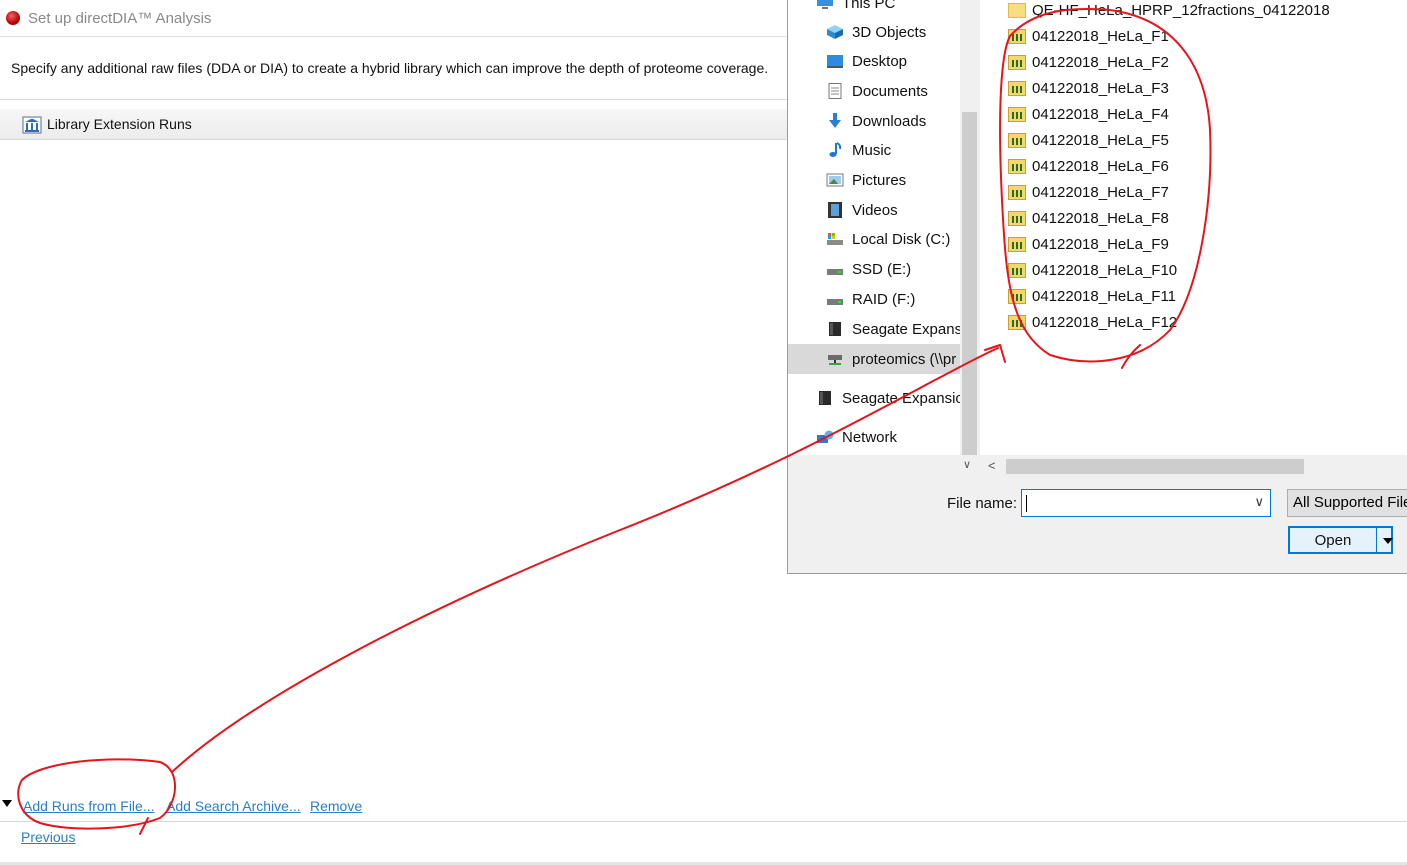  I want to click on wizard-title: Set up directDIA™ Analysis, so click(120, 18).